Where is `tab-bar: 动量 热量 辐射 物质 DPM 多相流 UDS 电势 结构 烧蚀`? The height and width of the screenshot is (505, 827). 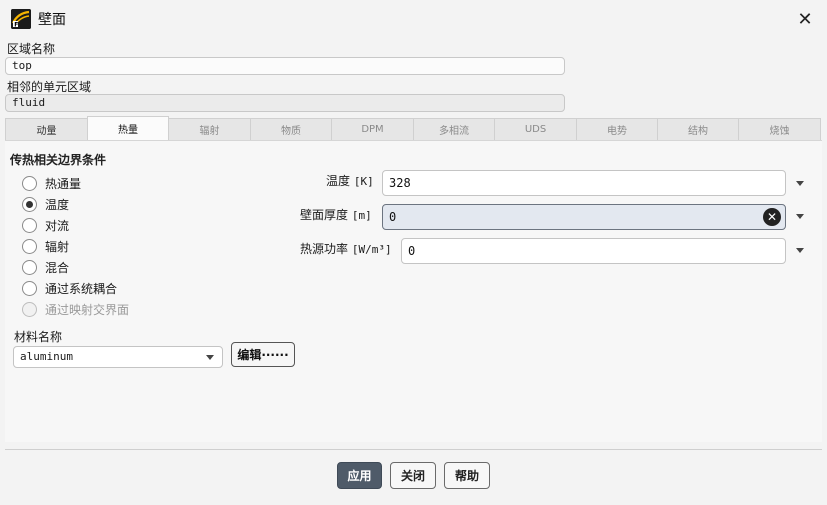
tab-bar: 动量 热量 辐射 物质 DPM 多相流 UDS 电势 结构 烧蚀 is located at coordinates (413, 128).